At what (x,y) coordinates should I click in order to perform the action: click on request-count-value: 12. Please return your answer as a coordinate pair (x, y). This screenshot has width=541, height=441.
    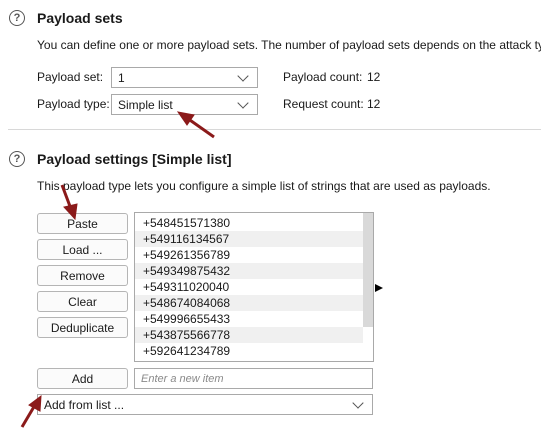
    Looking at the image, I should click on (374, 104).